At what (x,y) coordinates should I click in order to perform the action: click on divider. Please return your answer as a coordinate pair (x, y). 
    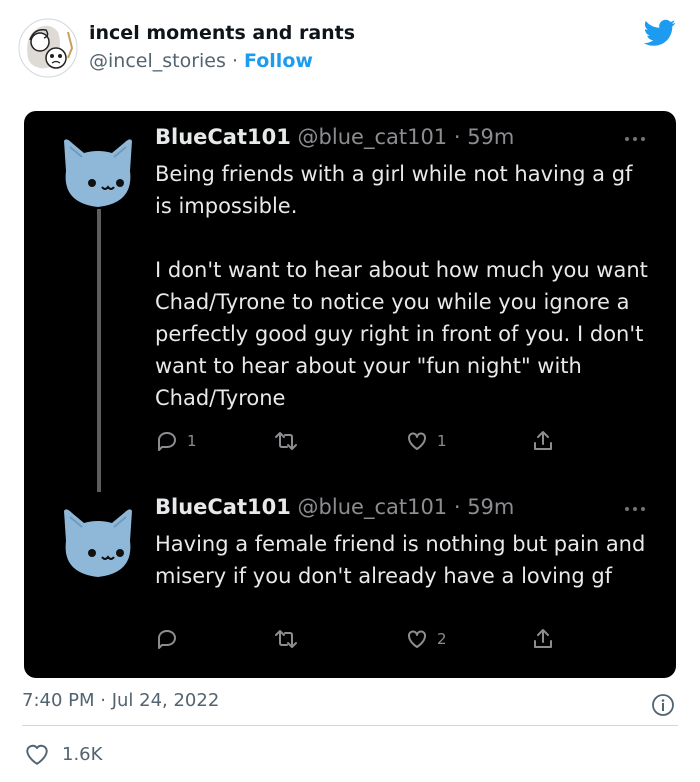
    Looking at the image, I should click on (350, 725).